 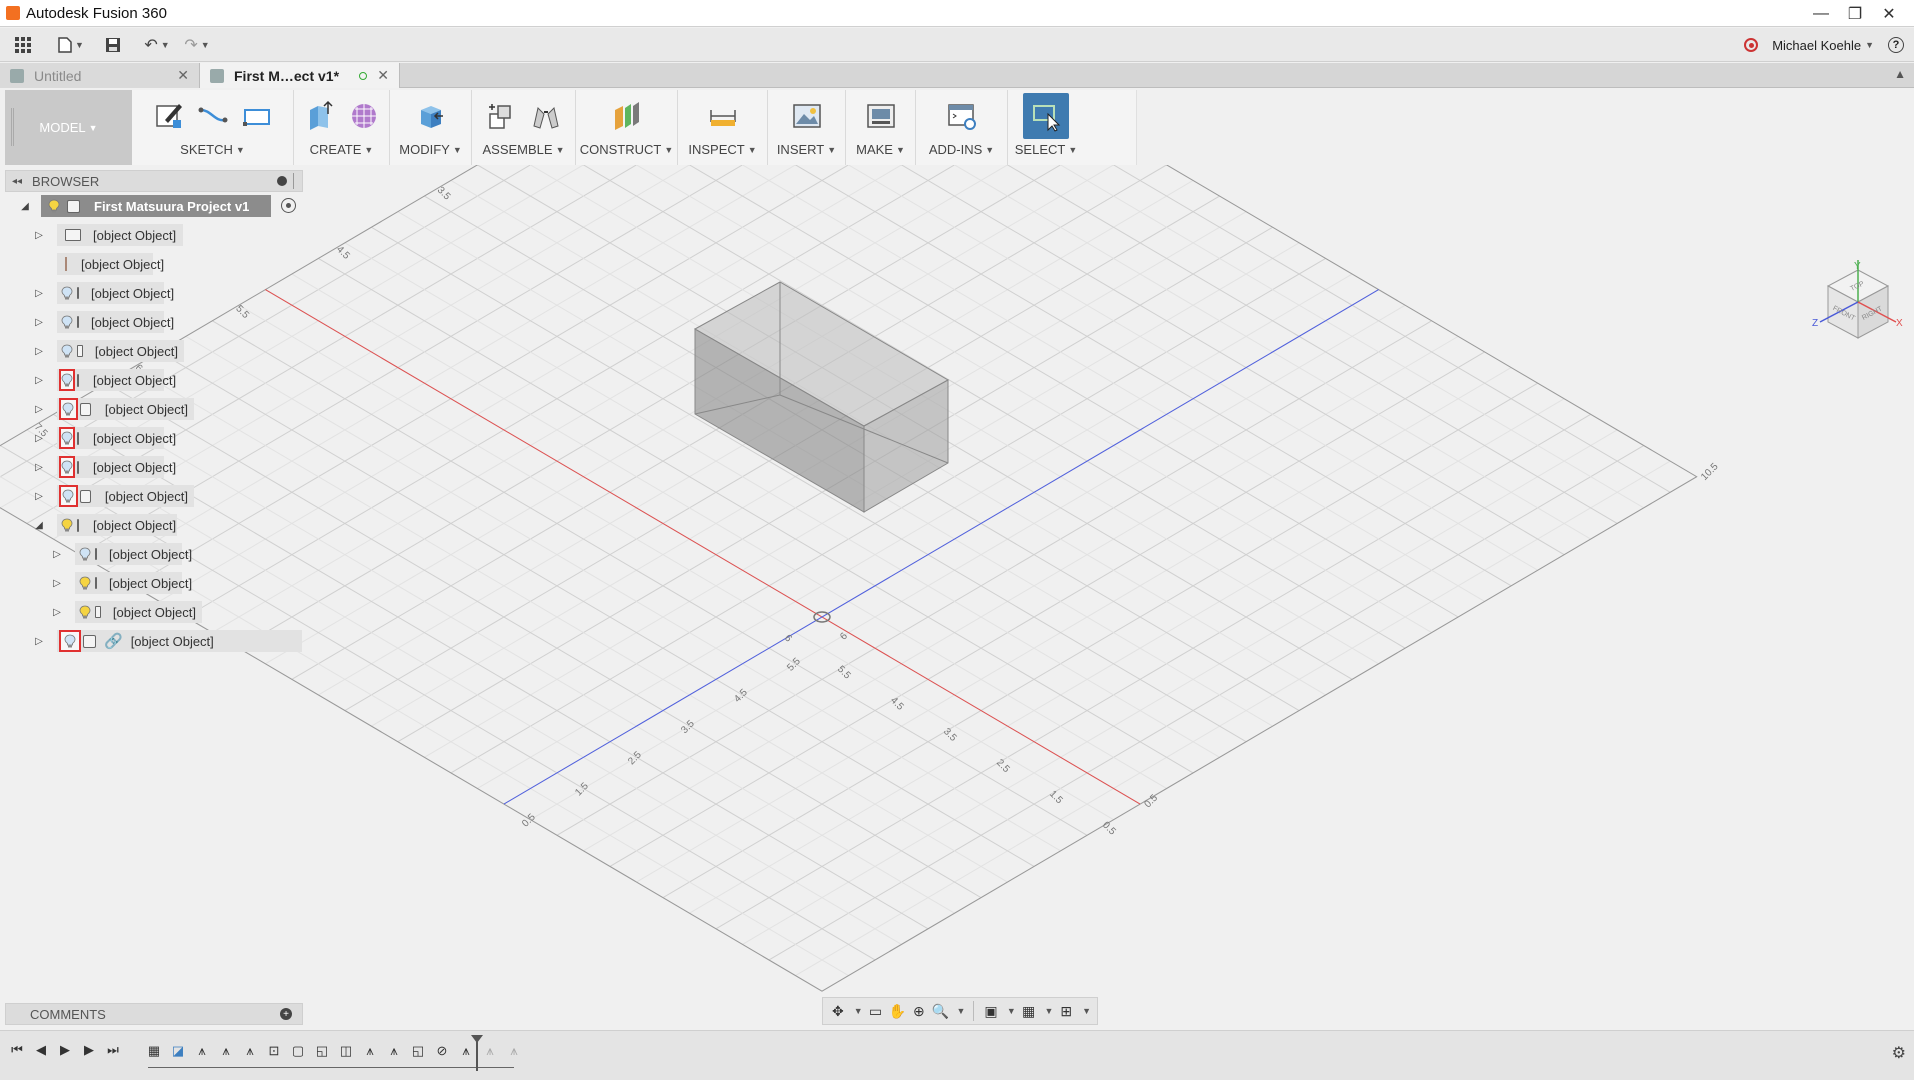 What do you see at coordinates (68, 127) in the screenshot?
I see `workspace-switcher: MODEL ▼` at bounding box center [68, 127].